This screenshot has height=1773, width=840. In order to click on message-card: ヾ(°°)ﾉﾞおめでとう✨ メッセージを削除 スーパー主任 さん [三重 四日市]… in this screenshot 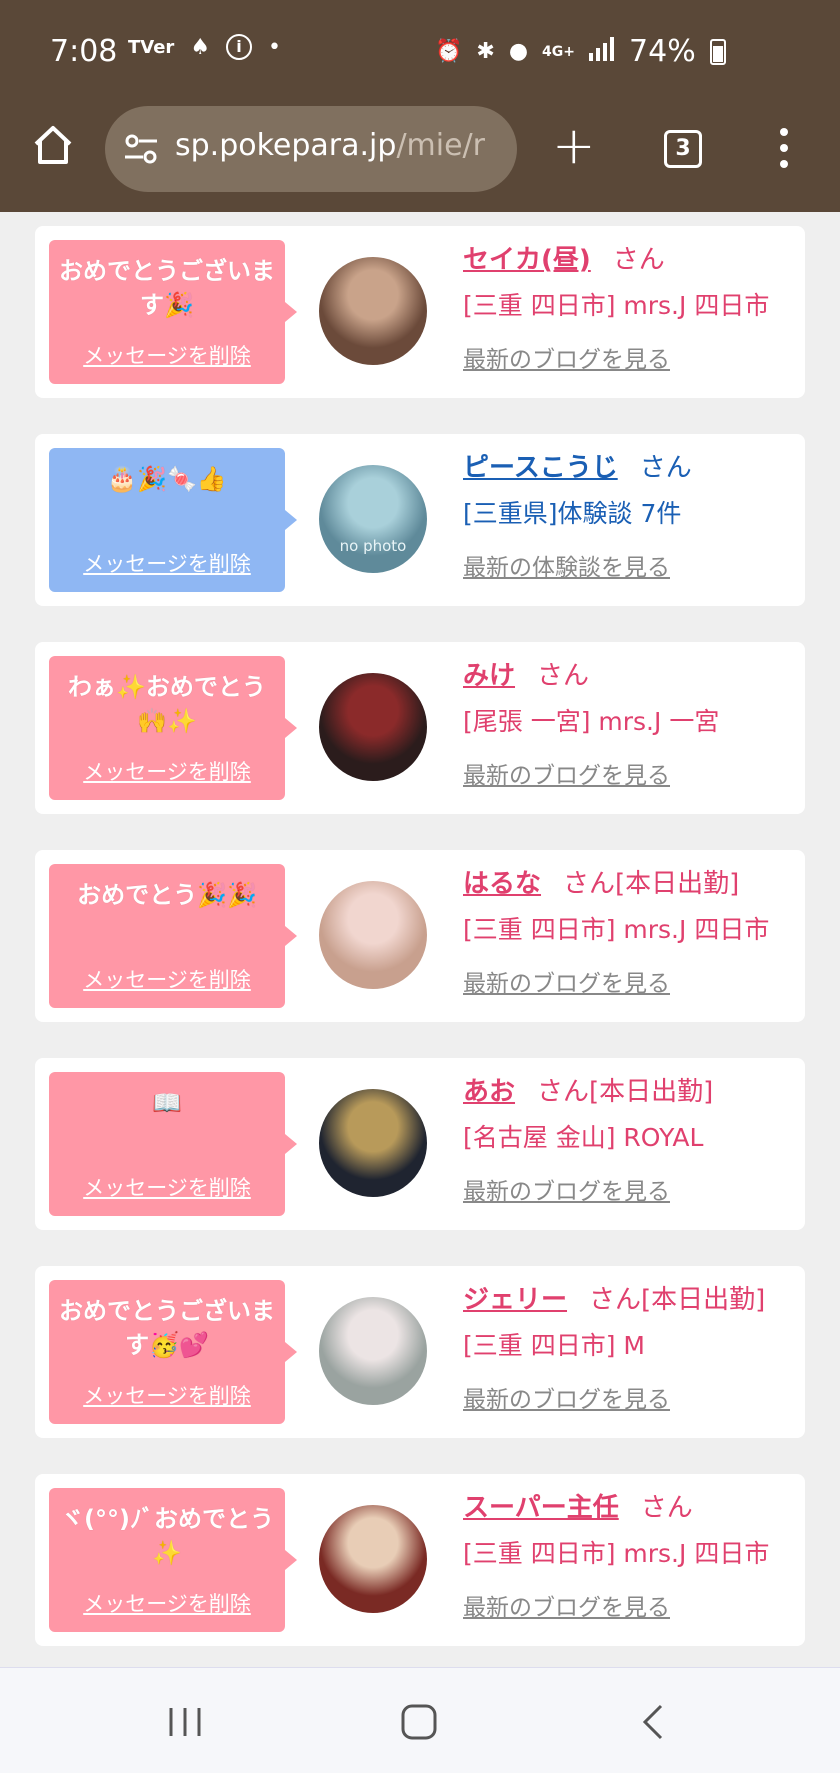, I will do `click(420, 1560)`.